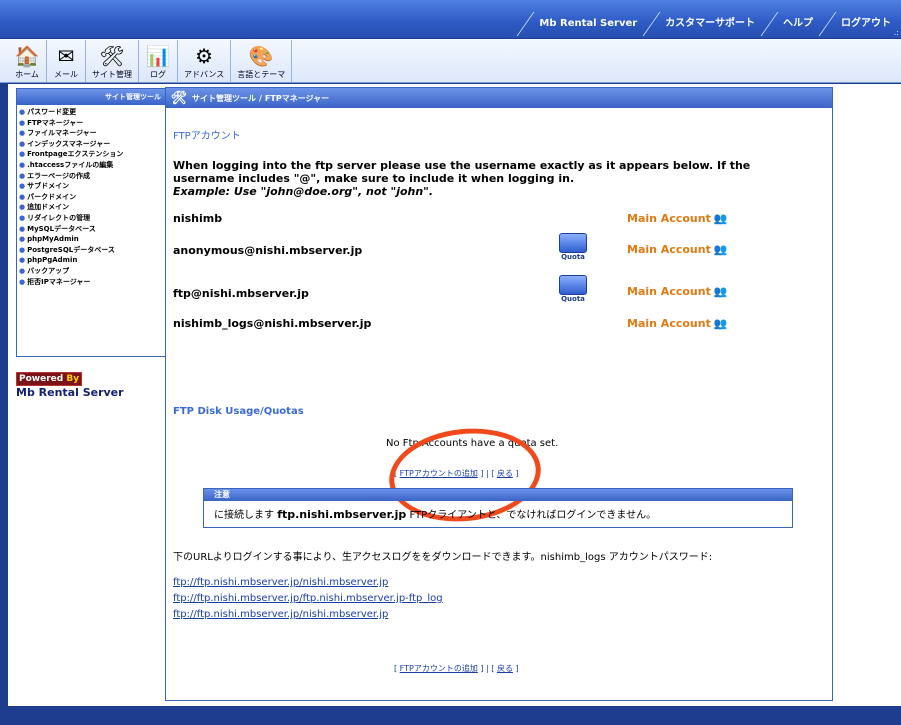 The image size is (901, 725). I want to click on account-name: ftp@nishi.mbserver.jp, so click(241, 293).